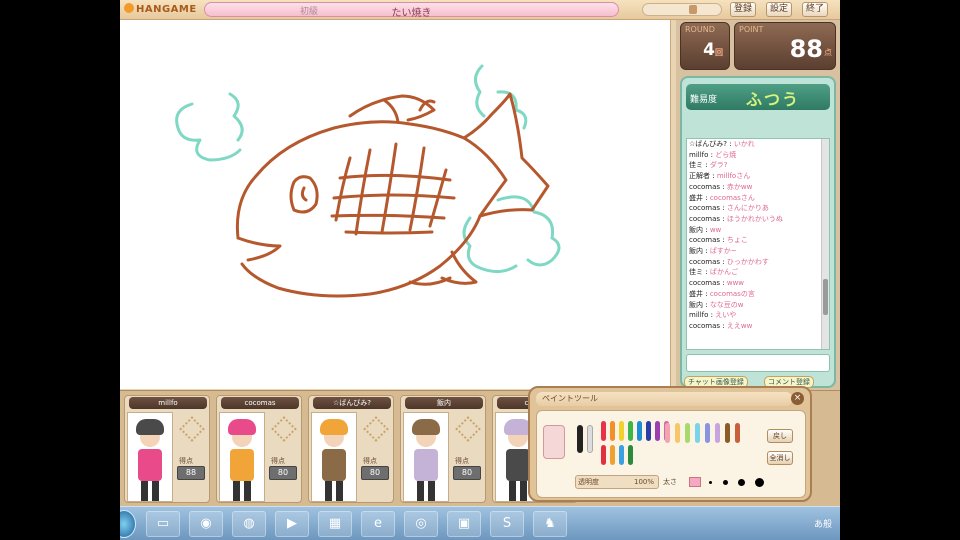 The height and width of the screenshot is (540, 960). What do you see at coordinates (754, 218) in the screenshot?
I see `chat-text: ほうかれかいうぬ` at bounding box center [754, 218].